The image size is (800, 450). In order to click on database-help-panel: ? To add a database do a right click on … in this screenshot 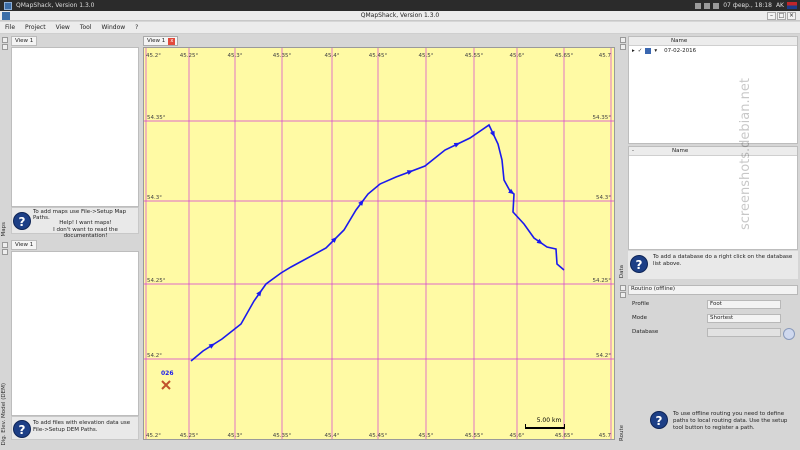, I will do `click(713, 265)`.